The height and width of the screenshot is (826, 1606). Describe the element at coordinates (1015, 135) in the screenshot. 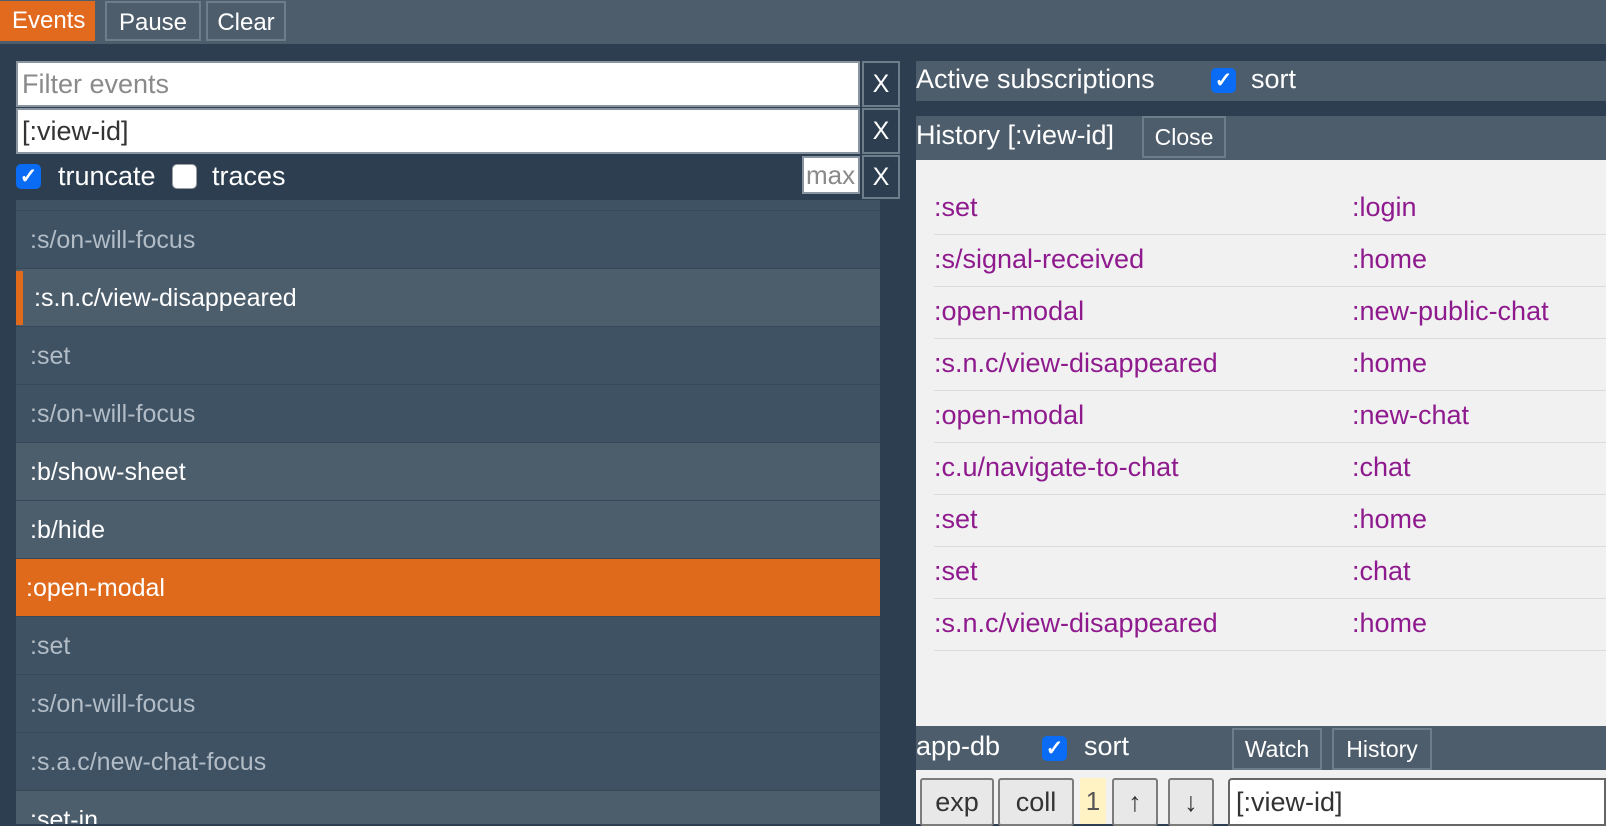

I see `history-title: History [:view-id]` at that location.